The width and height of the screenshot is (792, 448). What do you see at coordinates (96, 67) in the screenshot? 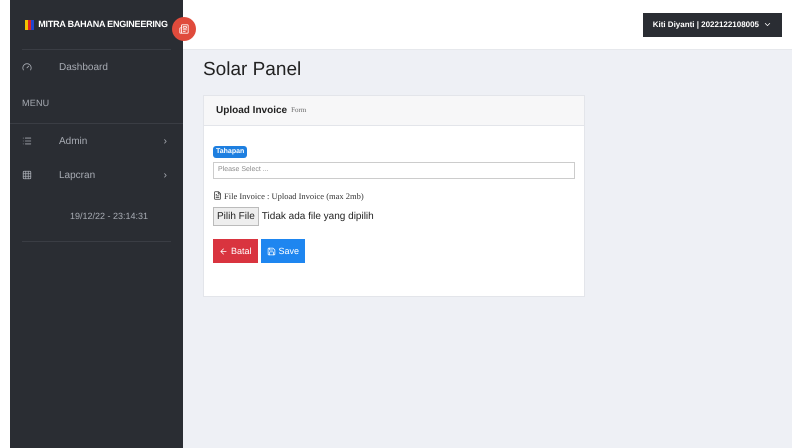
I see `sidebar-item: Dashboard` at bounding box center [96, 67].